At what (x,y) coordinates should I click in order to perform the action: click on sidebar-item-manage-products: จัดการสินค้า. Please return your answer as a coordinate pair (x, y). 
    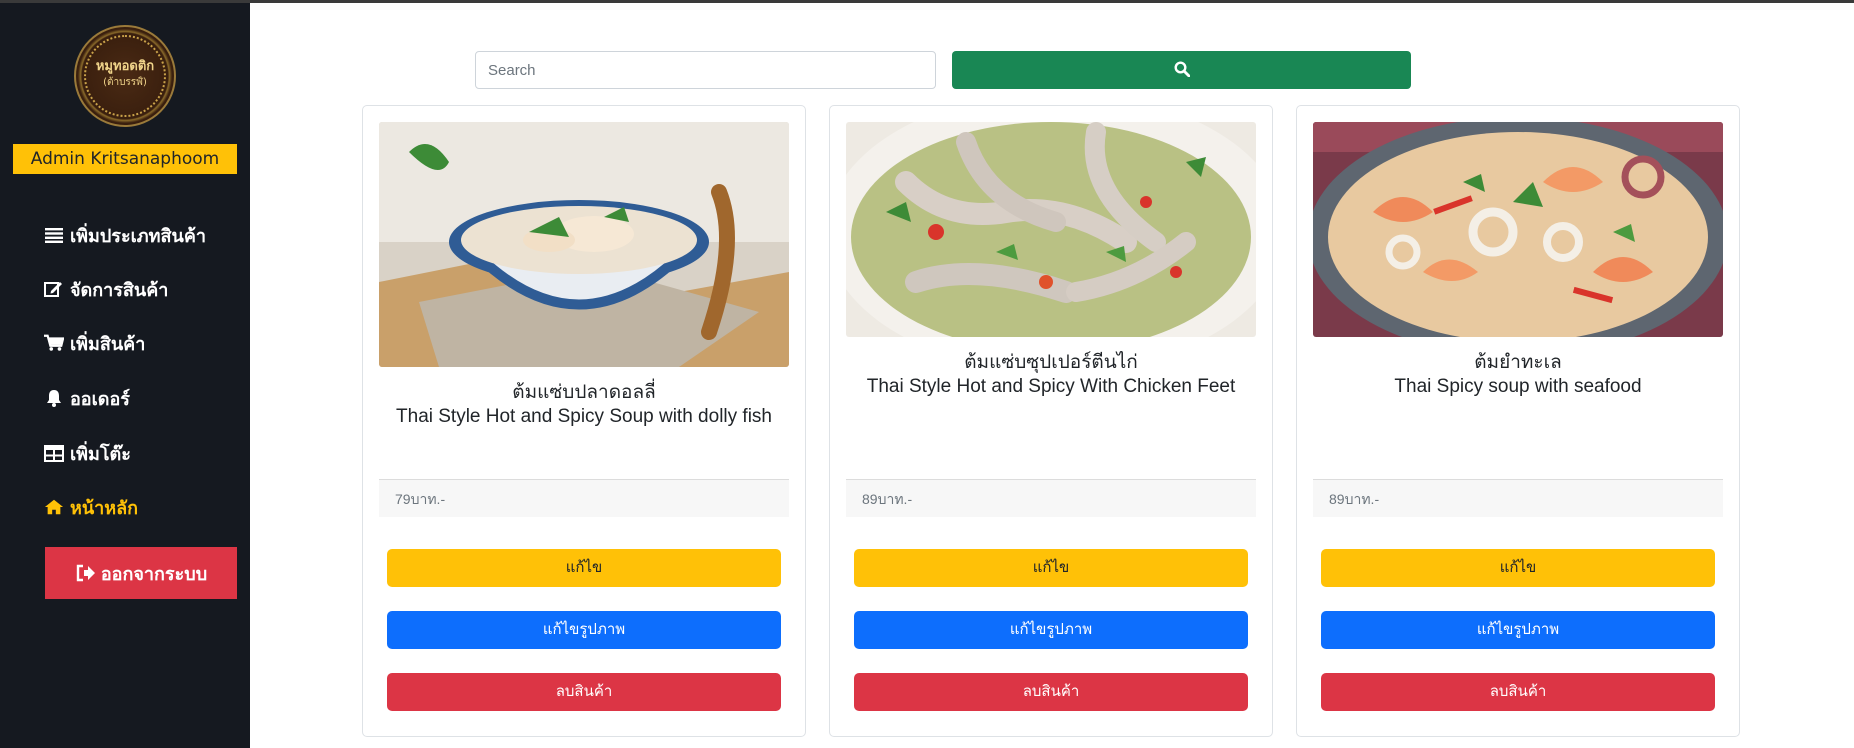
    Looking at the image, I should click on (106, 289).